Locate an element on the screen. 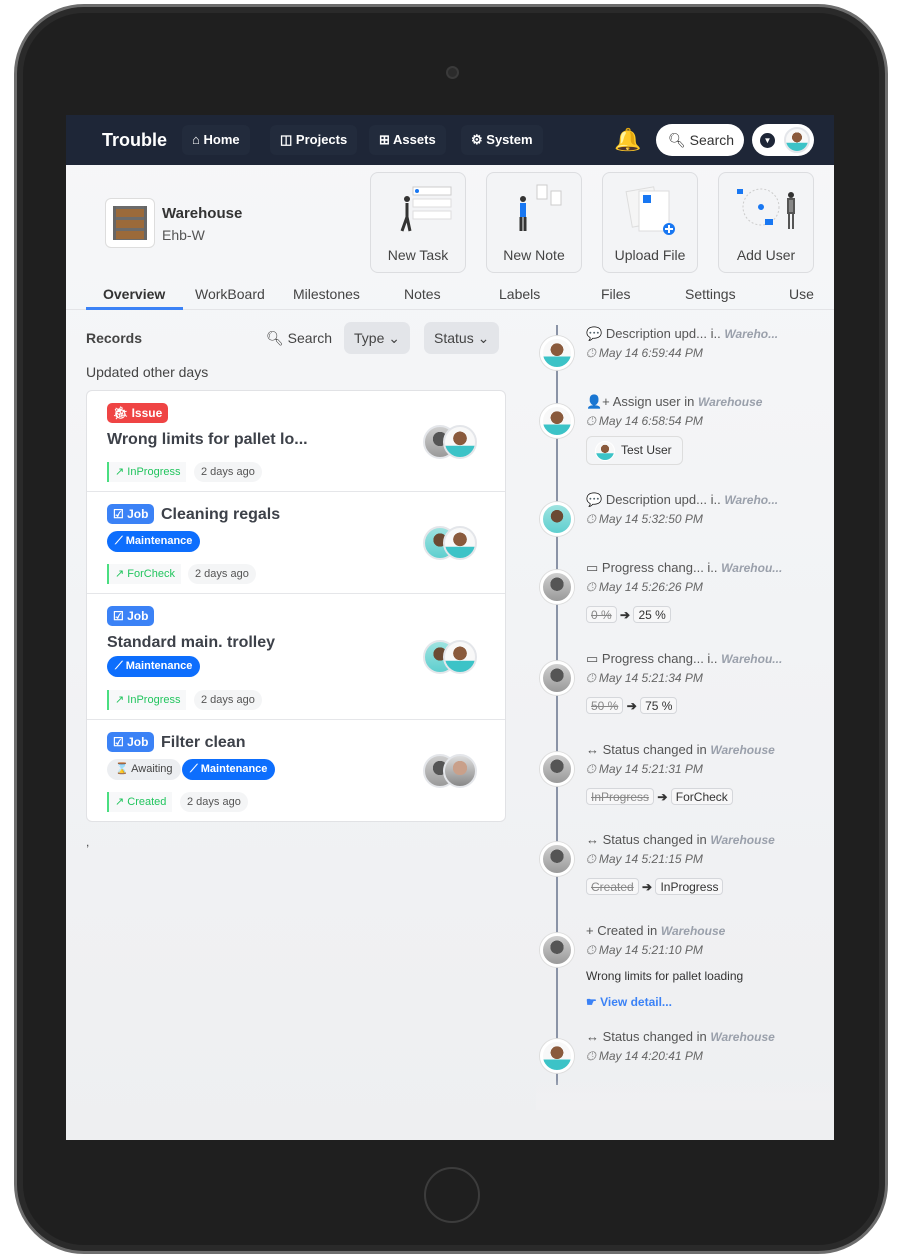  search-button: 🔍︎ Search is located at coordinates (700, 140).